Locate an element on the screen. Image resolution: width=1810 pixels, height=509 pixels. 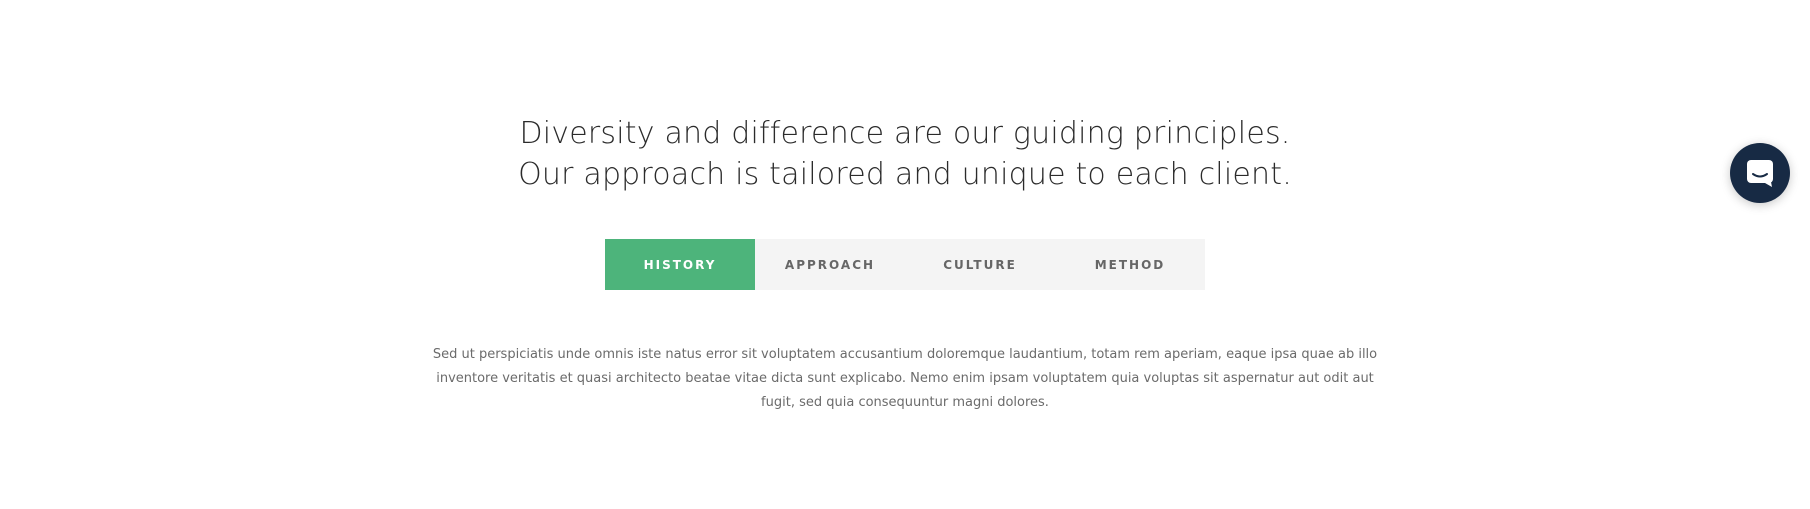
tab-history: HISTORY is located at coordinates (680, 264).